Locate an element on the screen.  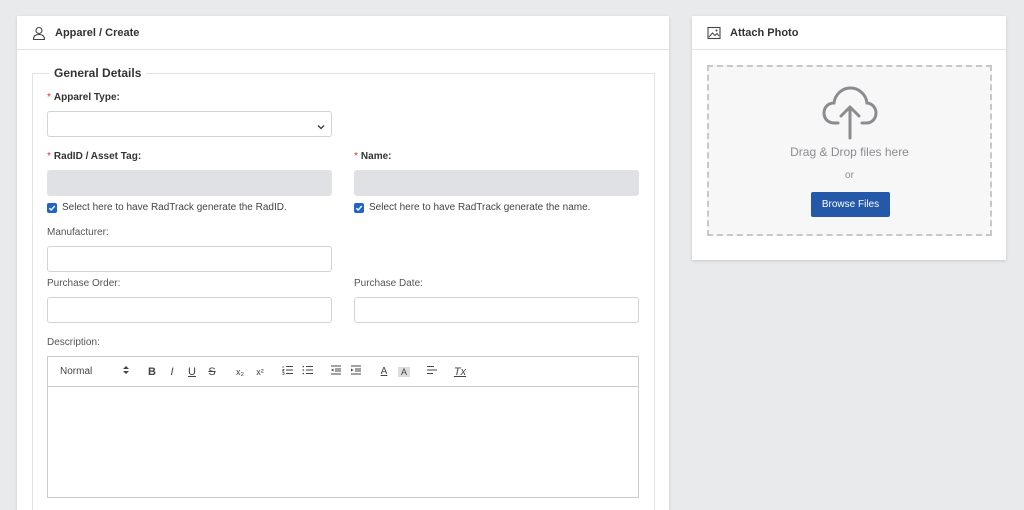
purchase-order-input is located at coordinates (189, 310).